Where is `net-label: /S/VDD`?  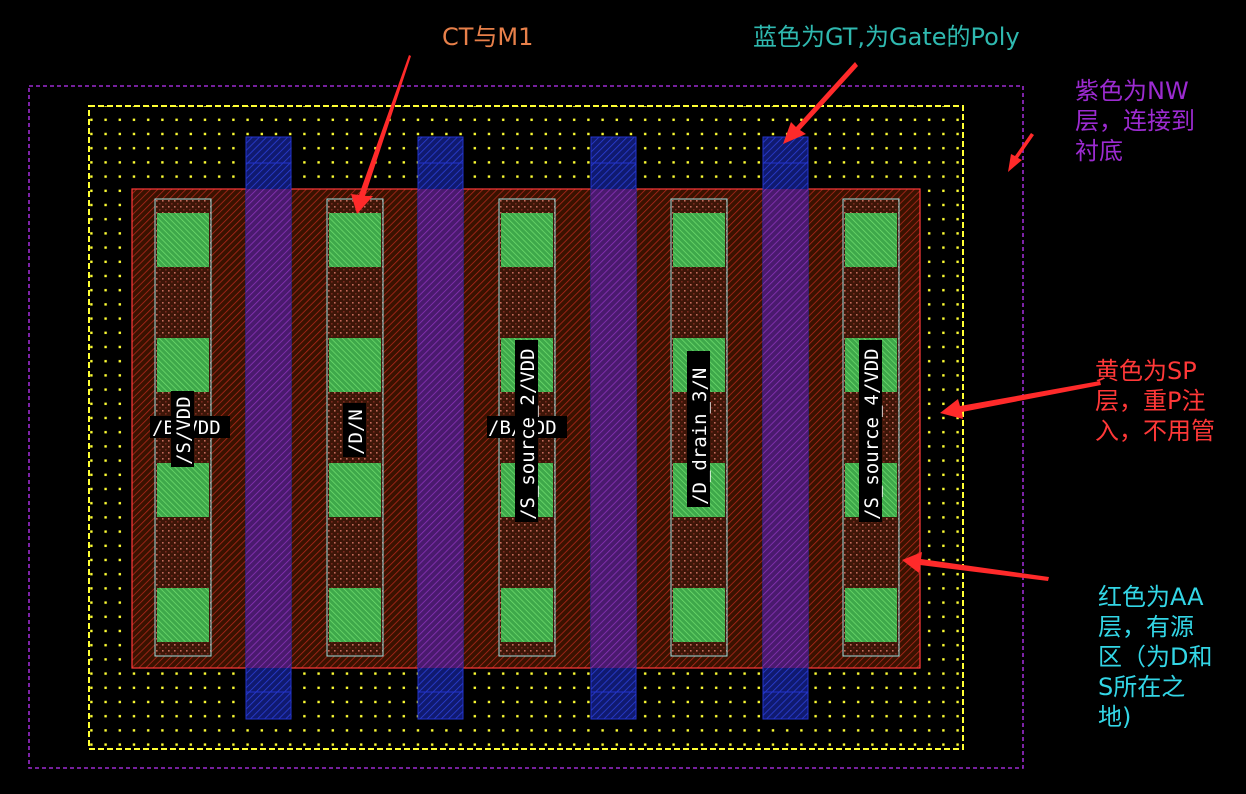 net-label: /S/VDD is located at coordinates (184, 430).